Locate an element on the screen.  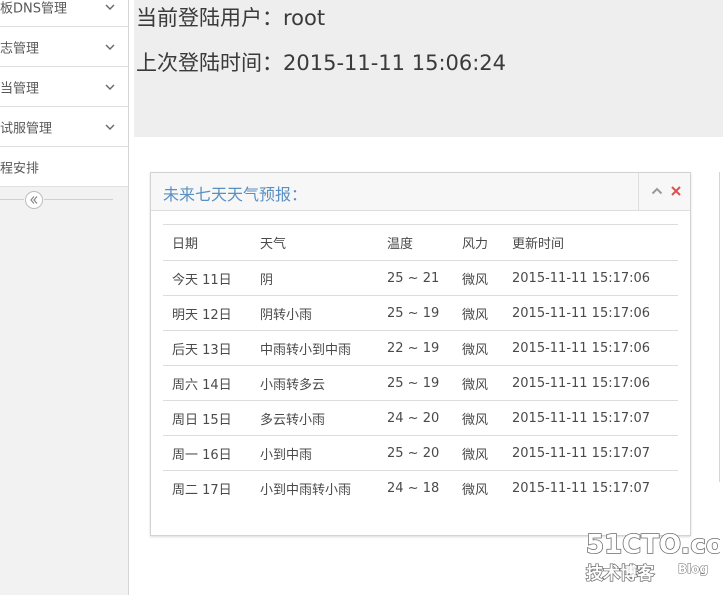
sidebar-item-label: 试服管理 is located at coordinates (26, 128).